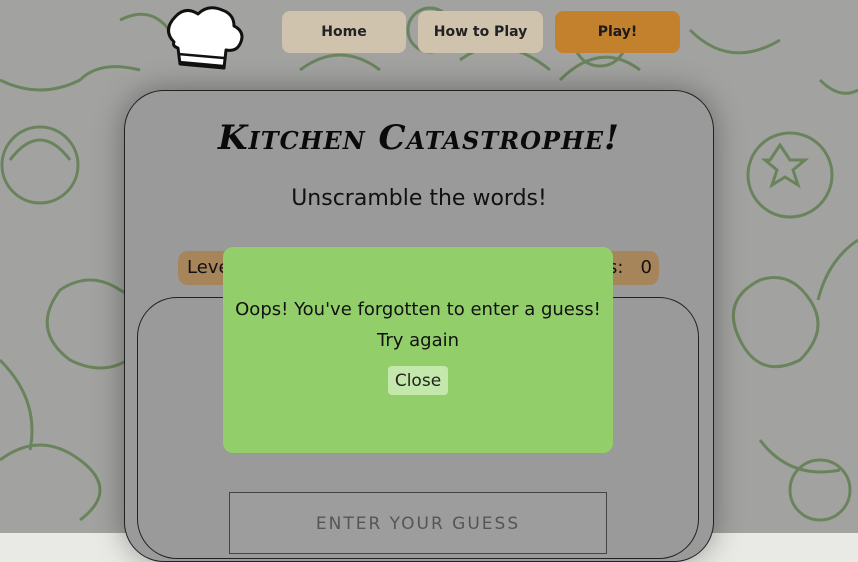 The image size is (858, 562). Describe the element at coordinates (418, 380) in the screenshot. I see `modal-close-button: Close` at that location.